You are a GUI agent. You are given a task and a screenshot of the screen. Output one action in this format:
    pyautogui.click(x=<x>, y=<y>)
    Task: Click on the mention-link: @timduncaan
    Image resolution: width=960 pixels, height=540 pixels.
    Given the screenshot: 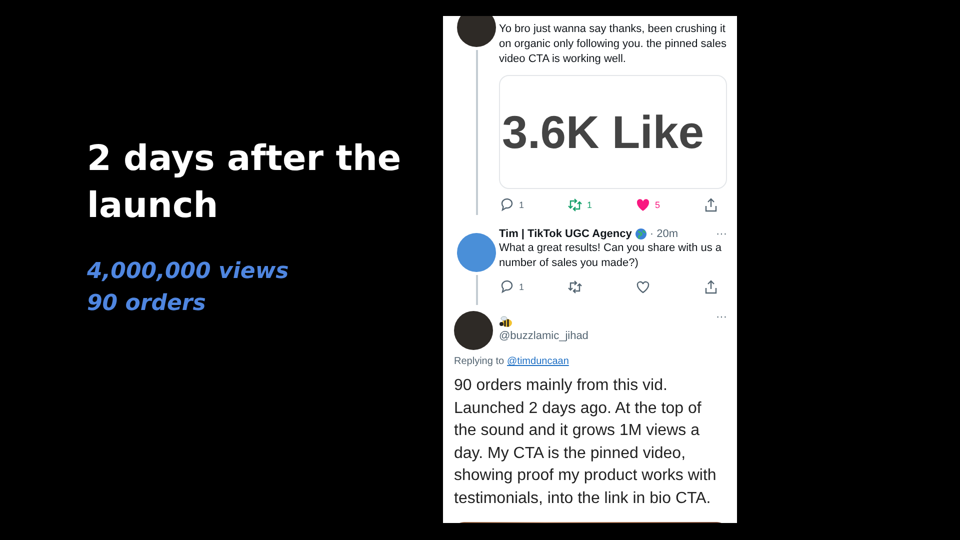 What is the action you would take?
    pyautogui.click(x=538, y=361)
    